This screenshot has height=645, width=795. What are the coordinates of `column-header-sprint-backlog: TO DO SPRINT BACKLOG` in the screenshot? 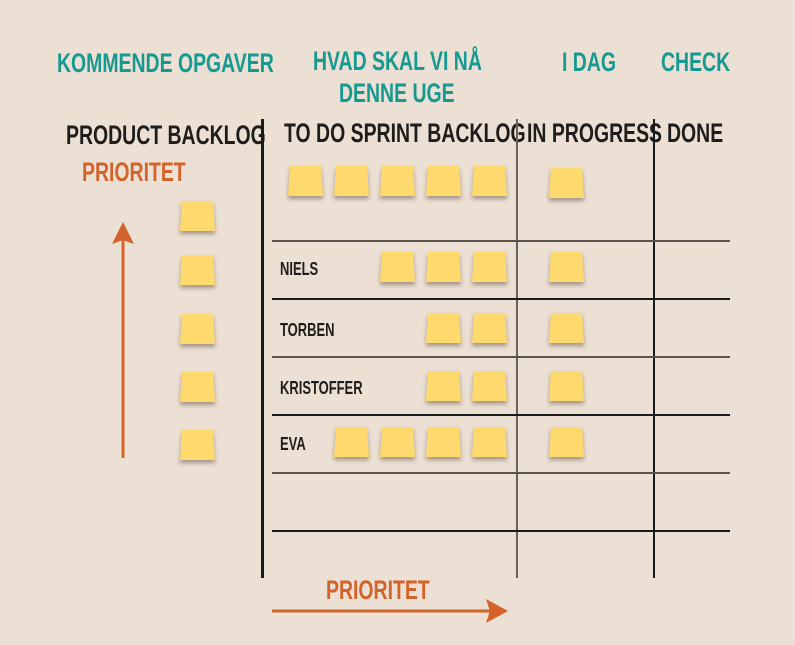 It's located at (405, 133).